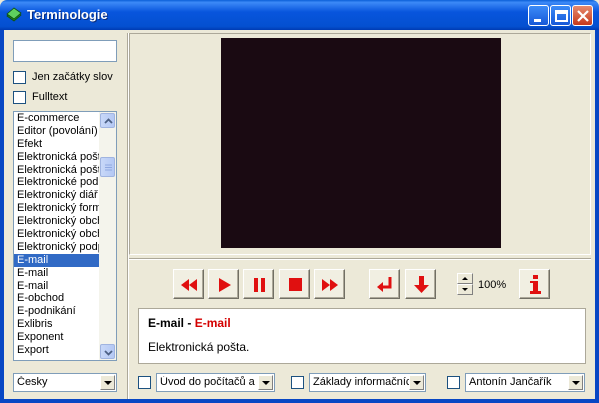 The height and width of the screenshot is (403, 599). I want to click on topic-filter-value: Základy informačníc, so click(361, 382).